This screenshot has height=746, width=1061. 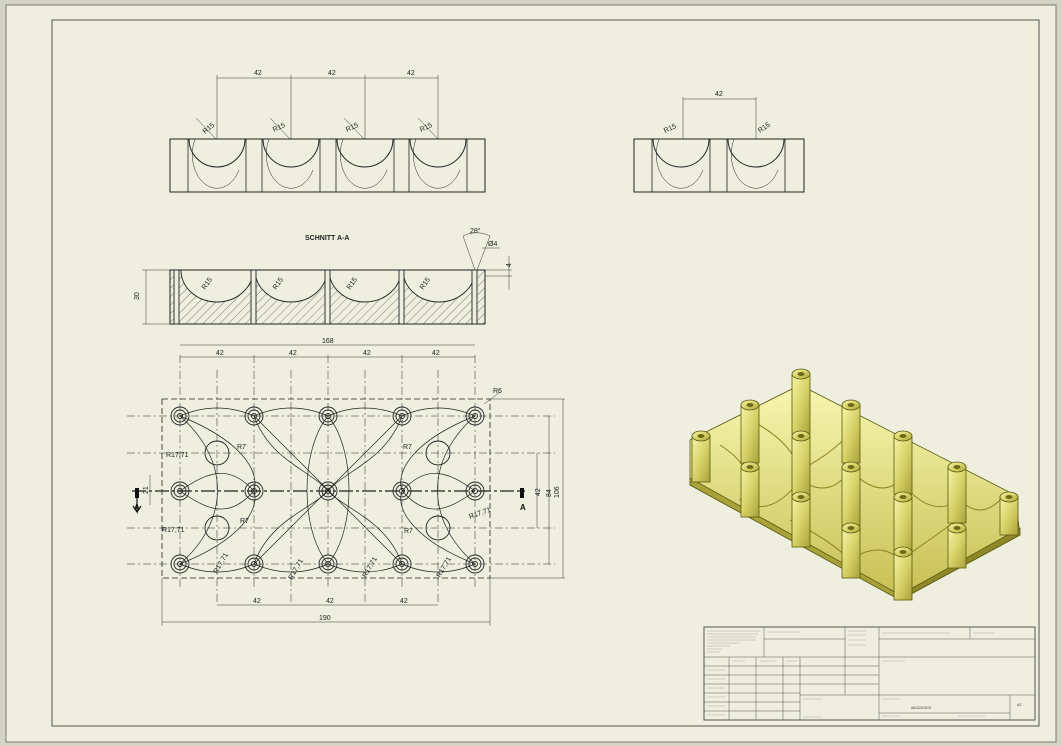 I want to click on section-hole: Ø4, so click(x=492, y=244).